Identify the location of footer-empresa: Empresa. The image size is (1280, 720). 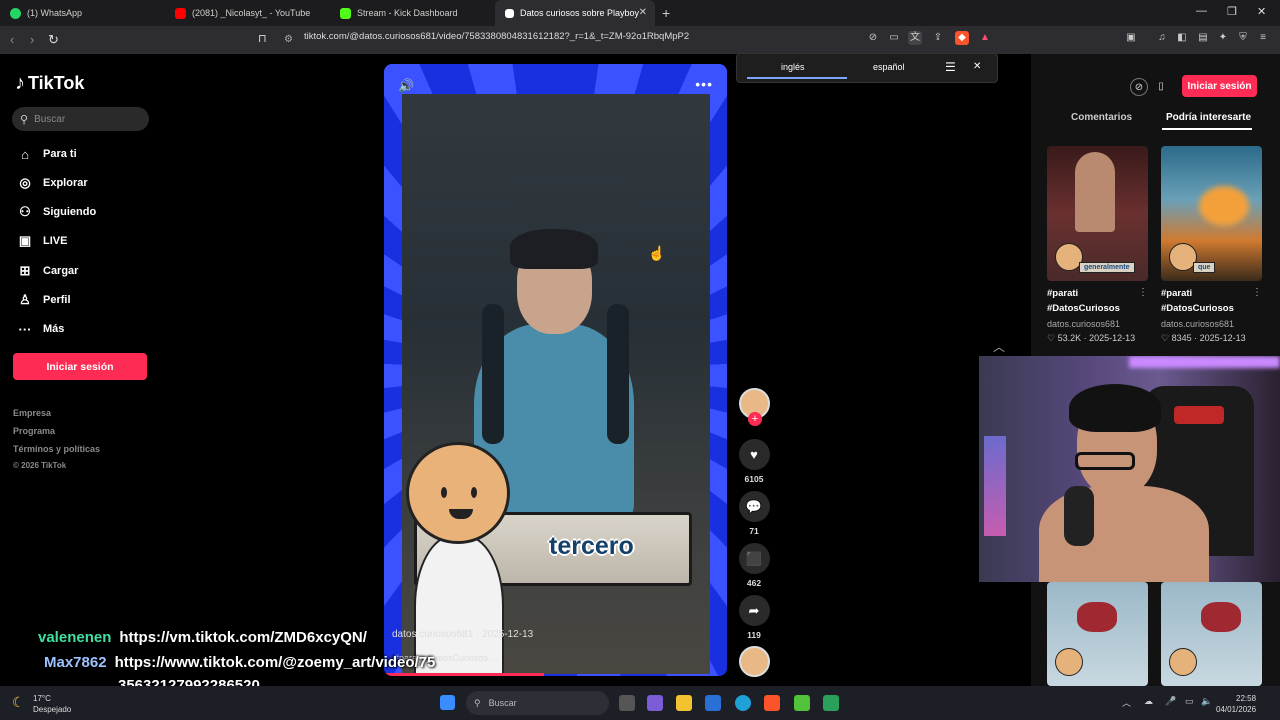
(32, 413).